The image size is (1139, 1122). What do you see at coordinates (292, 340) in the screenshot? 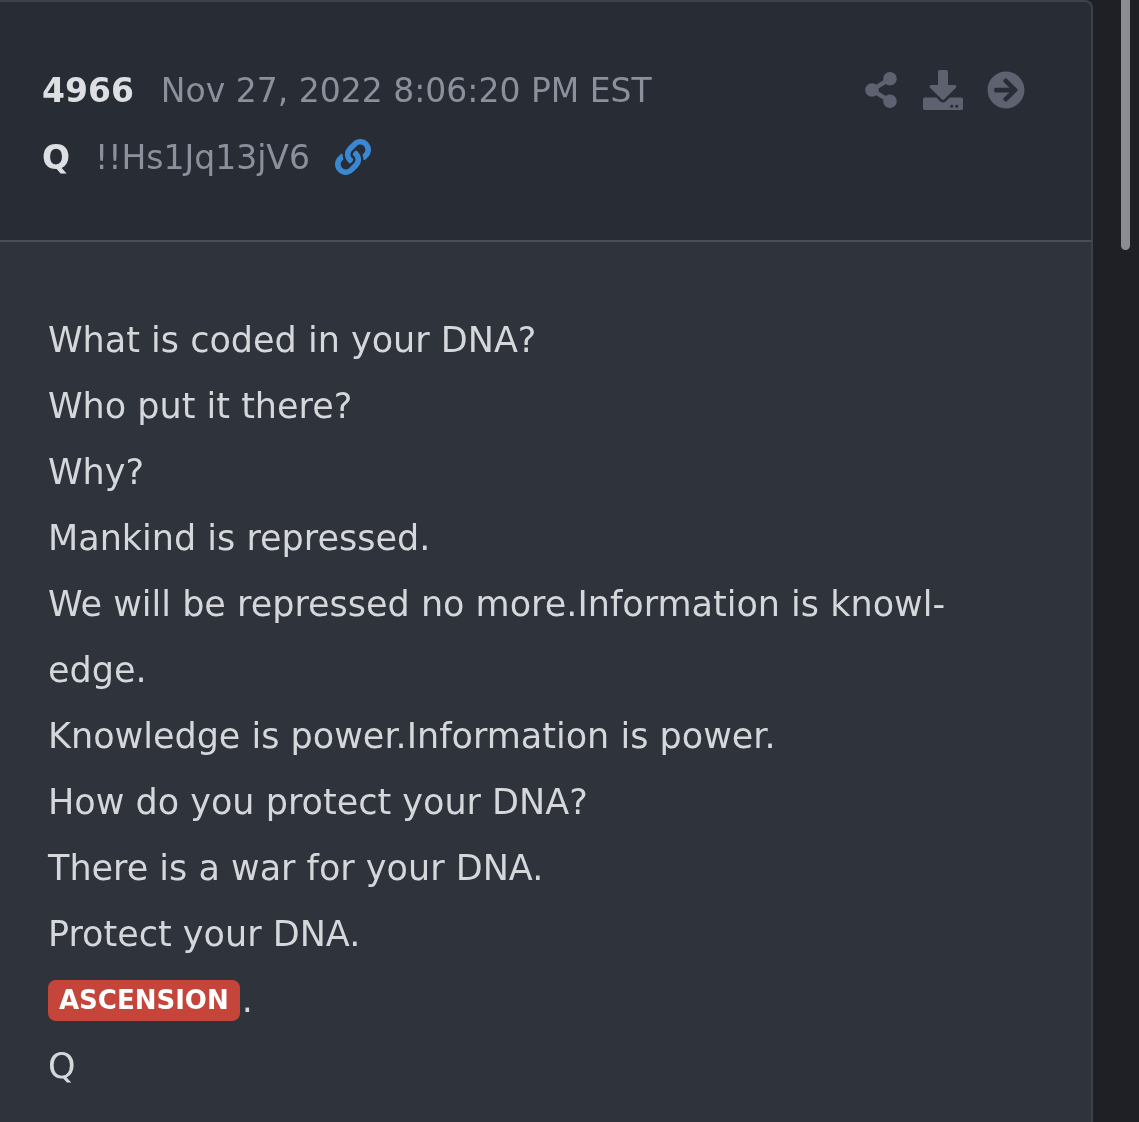
I see `post-text-line: What is coded in your DNA?` at bounding box center [292, 340].